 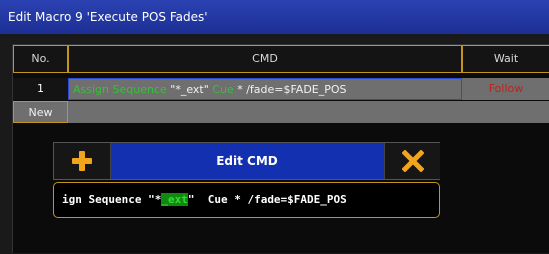 I want to click on column-header-cmd: CMD, so click(x=265, y=59).